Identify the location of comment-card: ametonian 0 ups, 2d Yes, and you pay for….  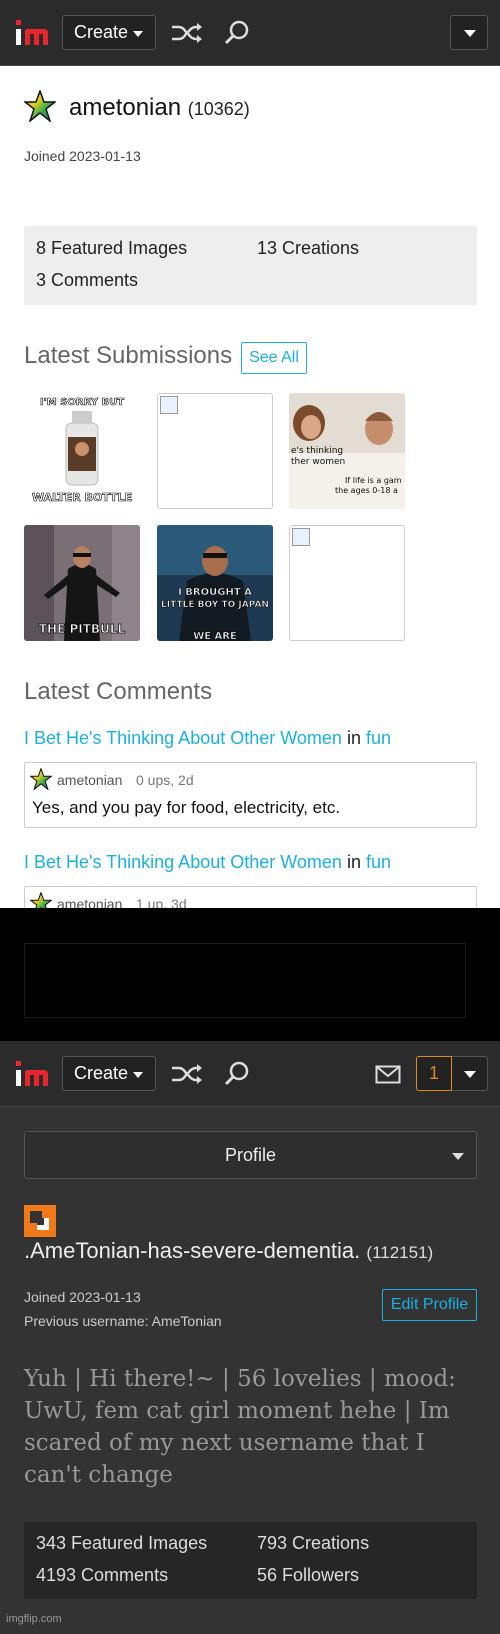
(250, 795).